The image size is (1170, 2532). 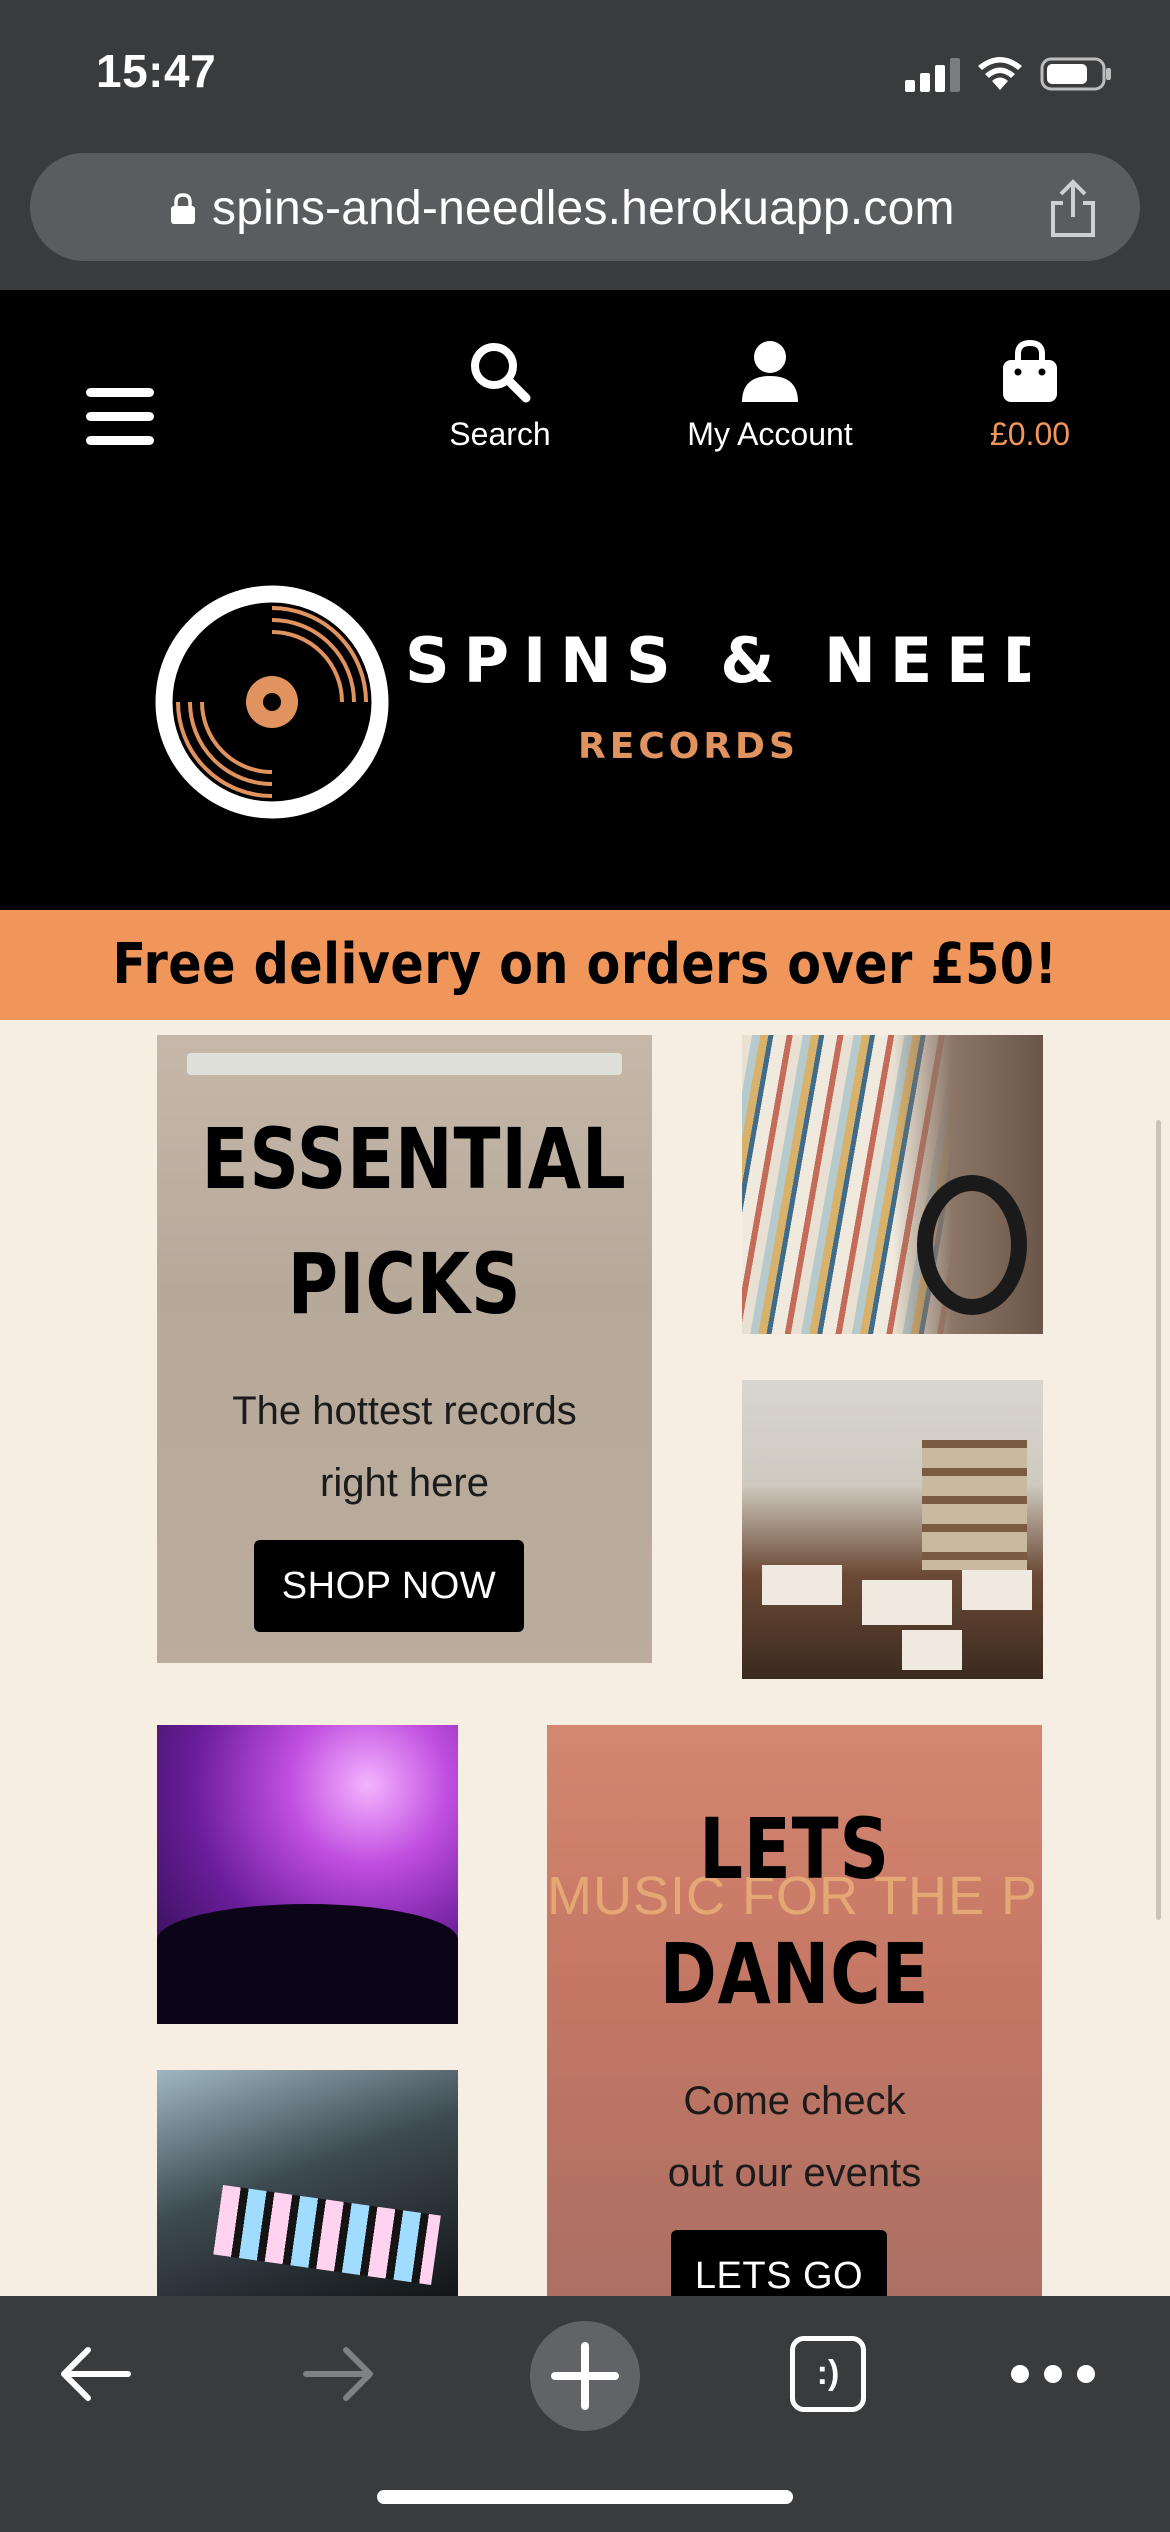 I want to click on cart-total: £0.00, so click(x=1030, y=434).